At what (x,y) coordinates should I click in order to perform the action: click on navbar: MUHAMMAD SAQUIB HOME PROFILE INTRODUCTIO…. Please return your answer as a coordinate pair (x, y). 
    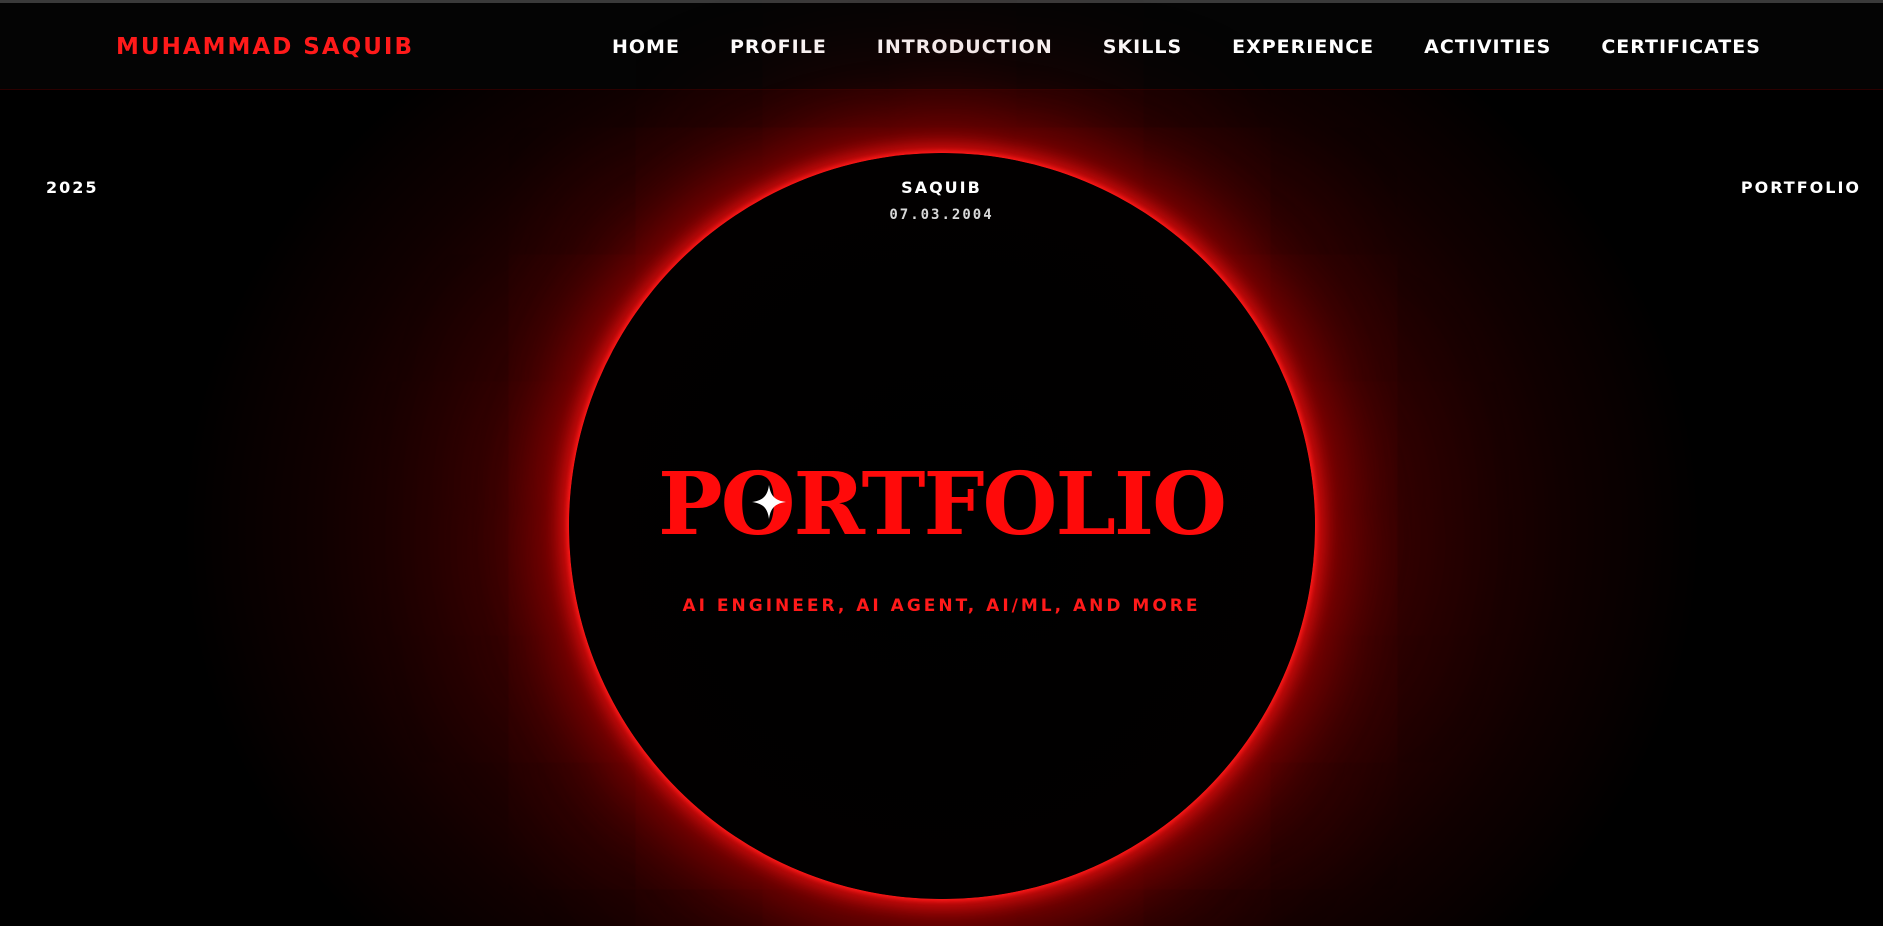
    Looking at the image, I should click on (941, 46).